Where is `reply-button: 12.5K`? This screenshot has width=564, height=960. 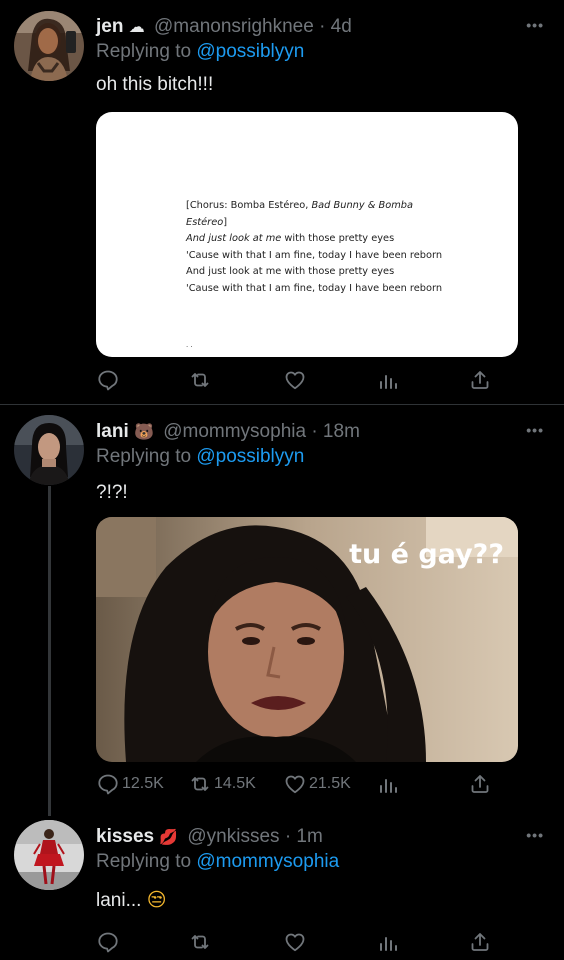 reply-button: 12.5K is located at coordinates (130, 784).